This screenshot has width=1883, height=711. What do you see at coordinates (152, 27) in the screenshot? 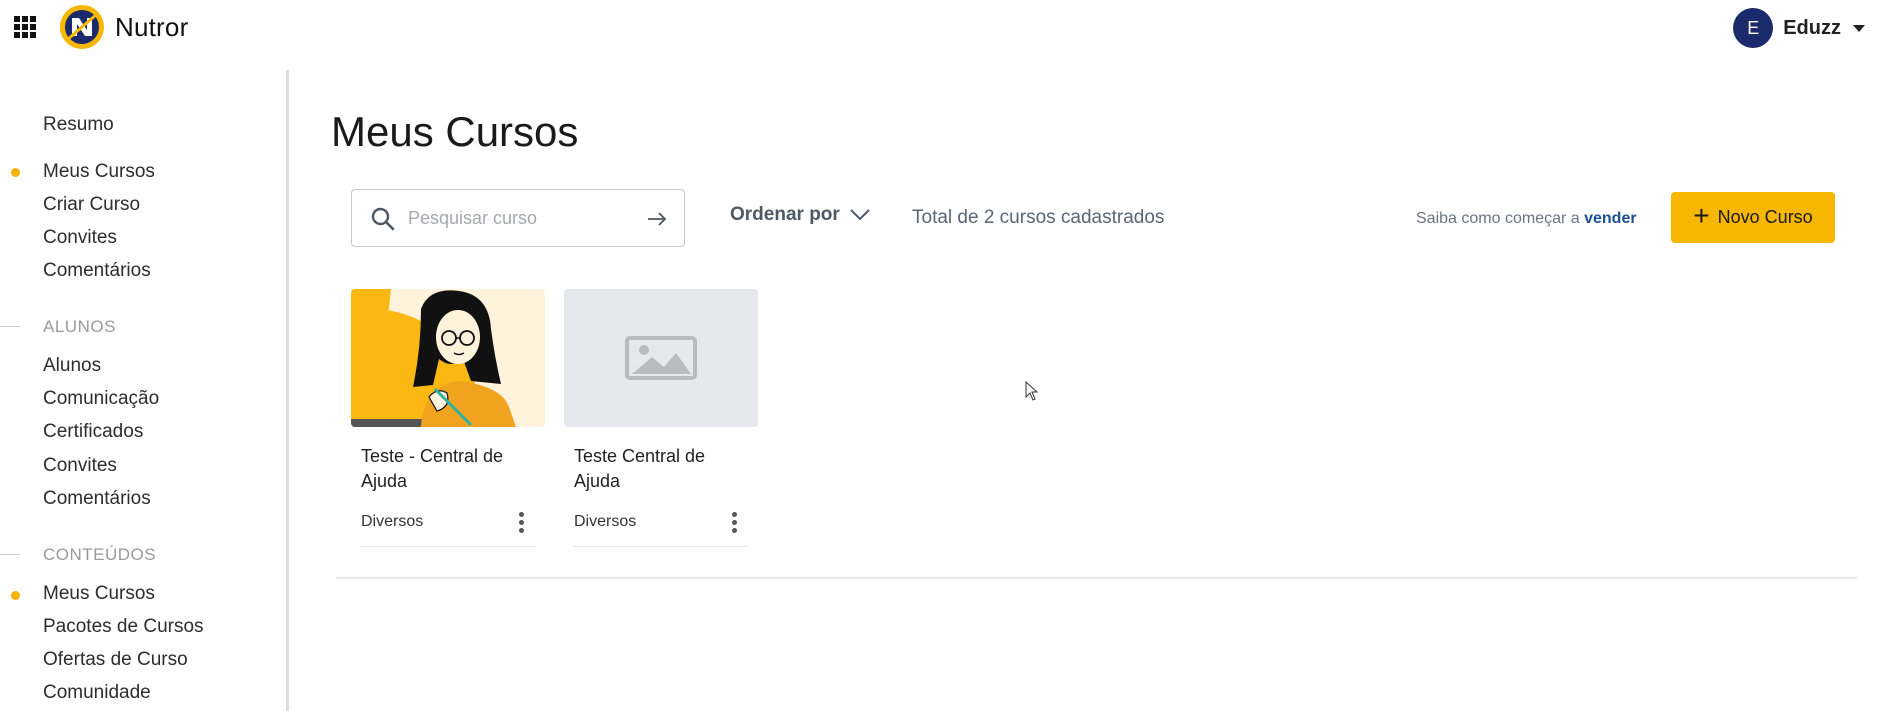
I see `app-name: Nutror` at bounding box center [152, 27].